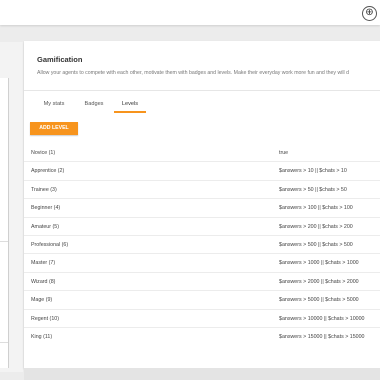  What do you see at coordinates (319, 263) in the screenshot?
I see `level-condition: $answers > 1000 || $chats > 1000` at bounding box center [319, 263].